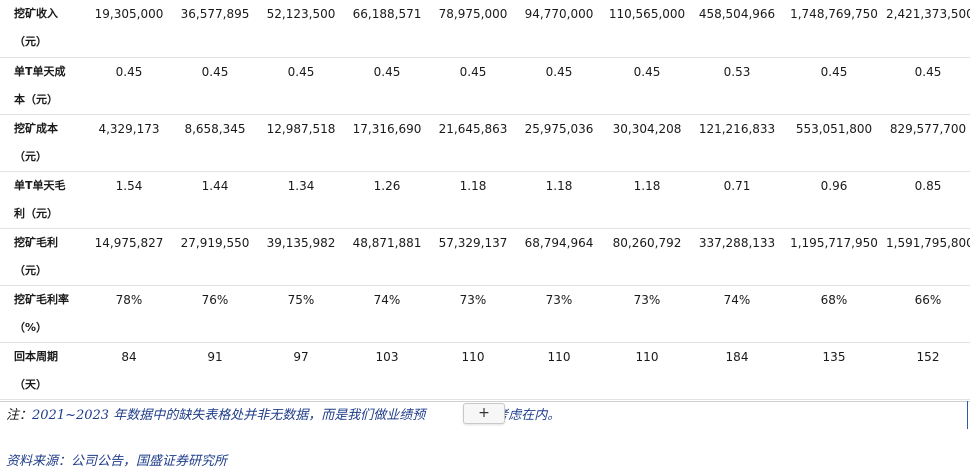  I want to click on row-label-line: （天）, so click(30, 384).